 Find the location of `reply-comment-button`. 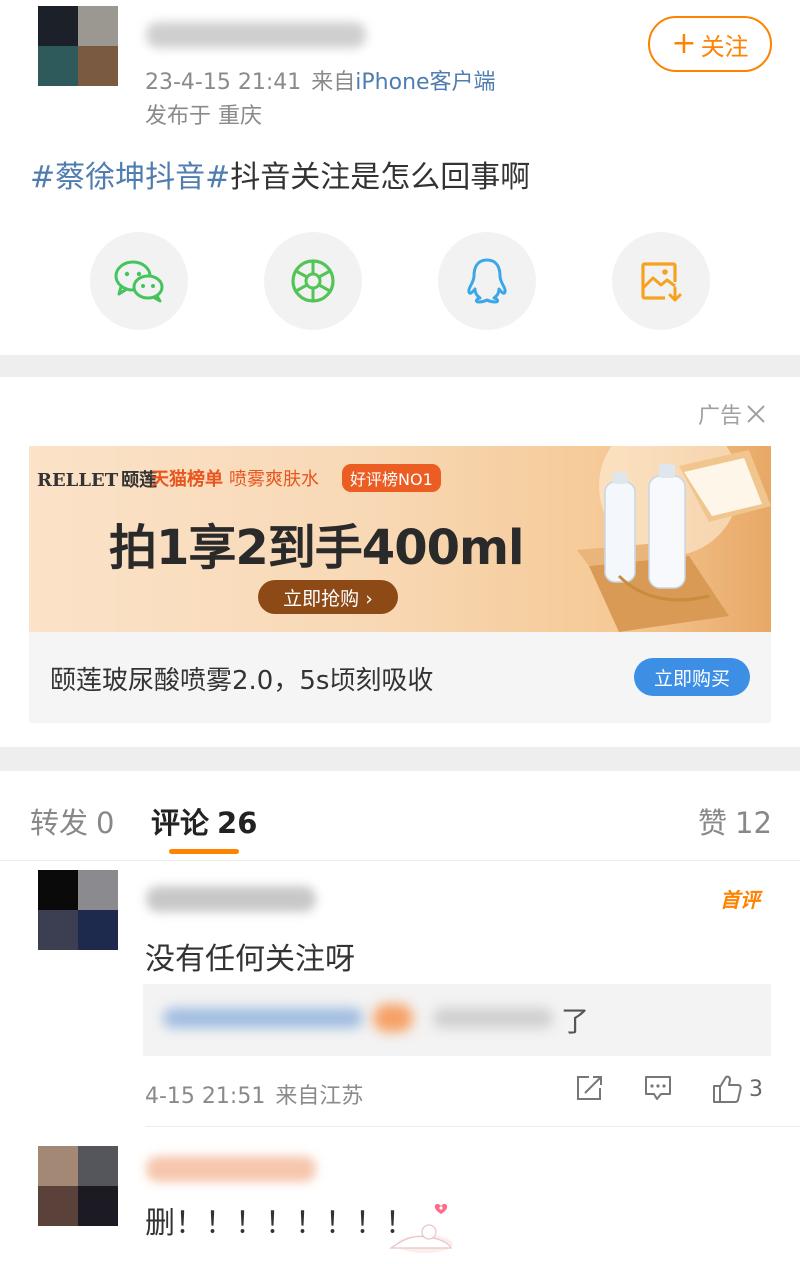

reply-comment-button is located at coordinates (658, 1088).